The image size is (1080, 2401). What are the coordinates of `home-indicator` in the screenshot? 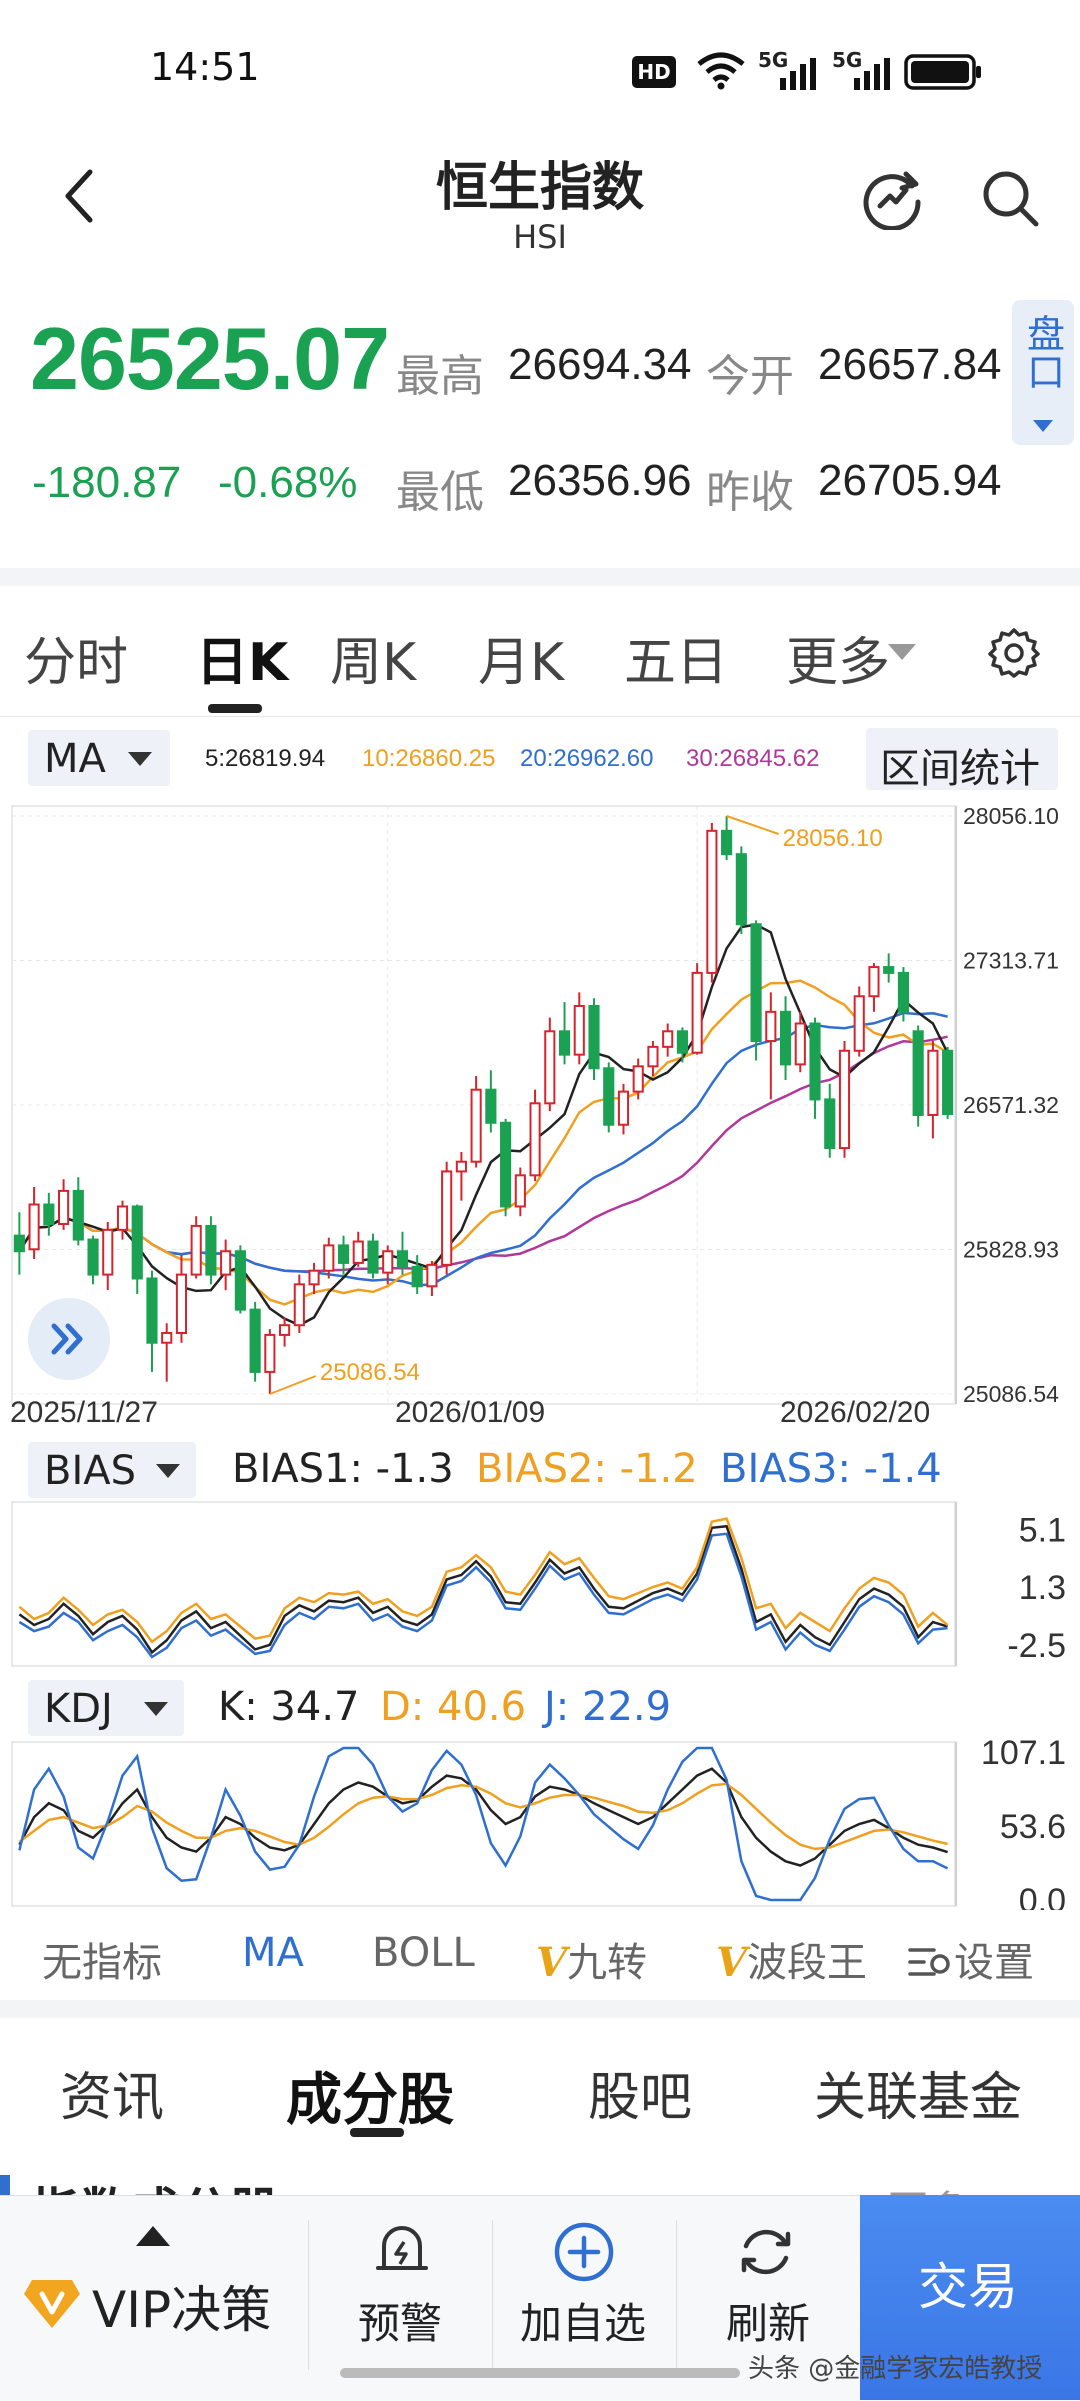 It's located at (540, 2373).